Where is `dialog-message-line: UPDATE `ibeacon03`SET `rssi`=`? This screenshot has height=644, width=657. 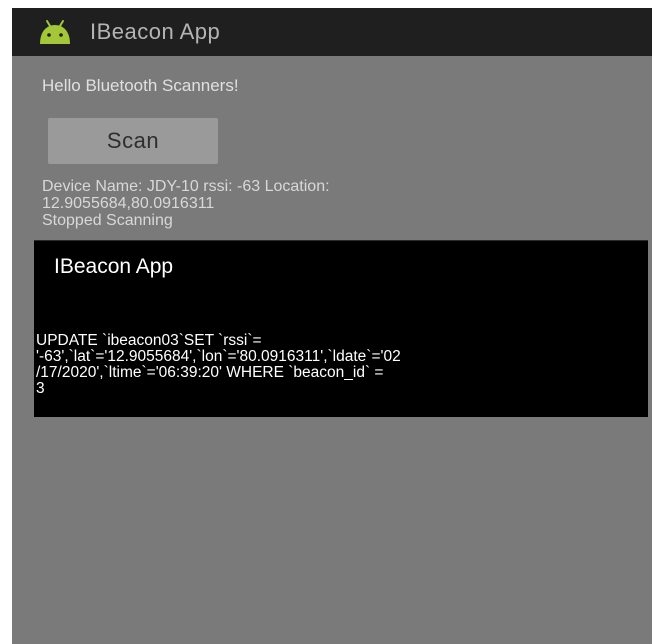
dialog-message-line: UPDATE `ibeacon03`SET `rssi`= is located at coordinates (149, 340).